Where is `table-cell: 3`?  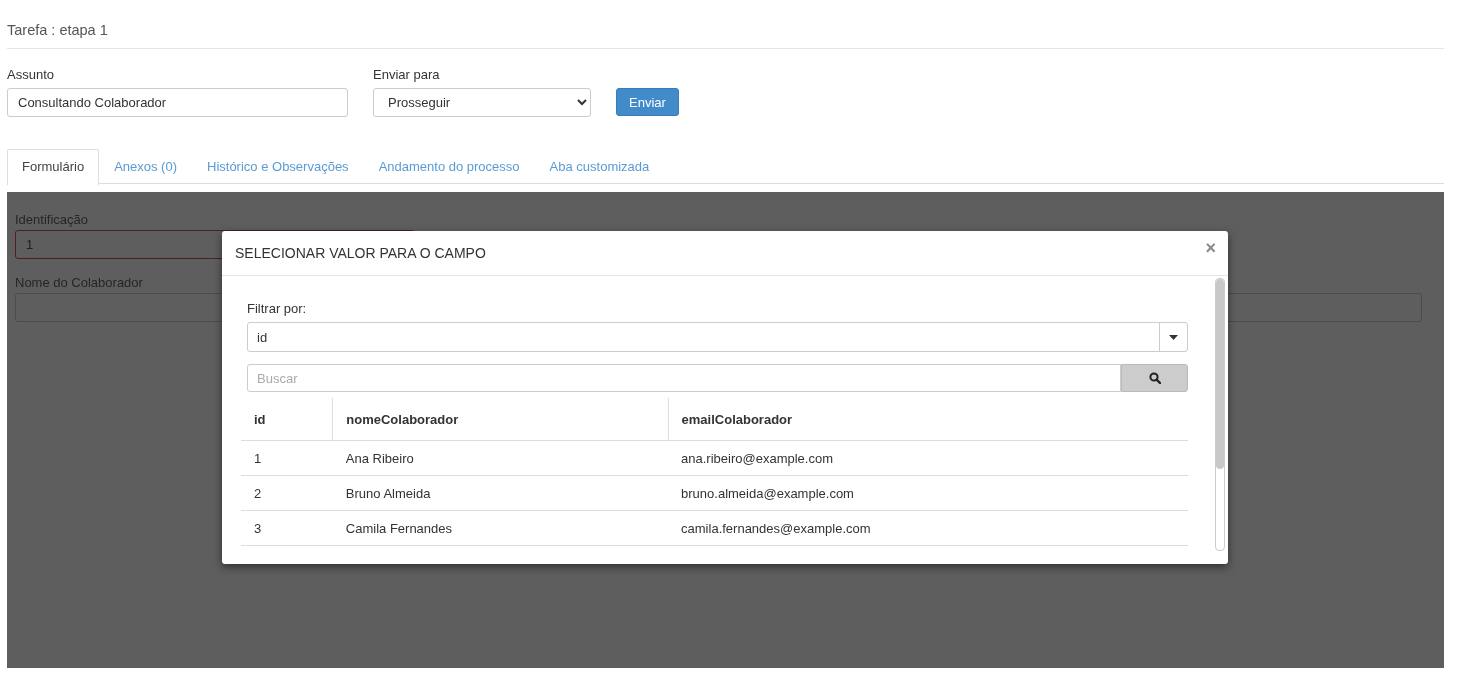 table-cell: 3 is located at coordinates (287, 528).